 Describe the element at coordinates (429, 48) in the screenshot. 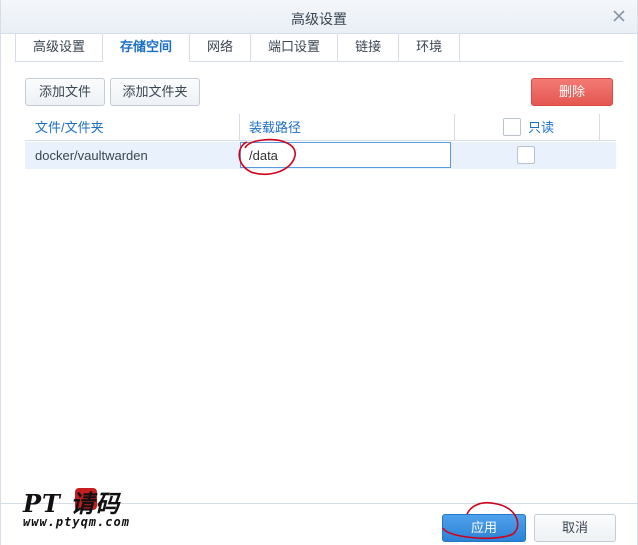

I see `tab-environment: 环境` at that location.